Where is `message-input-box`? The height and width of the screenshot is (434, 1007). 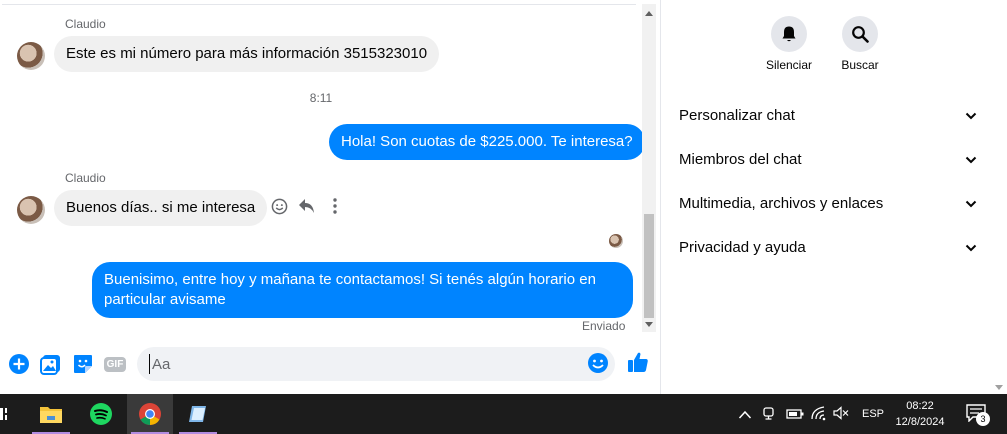
message-input-box is located at coordinates (376, 364).